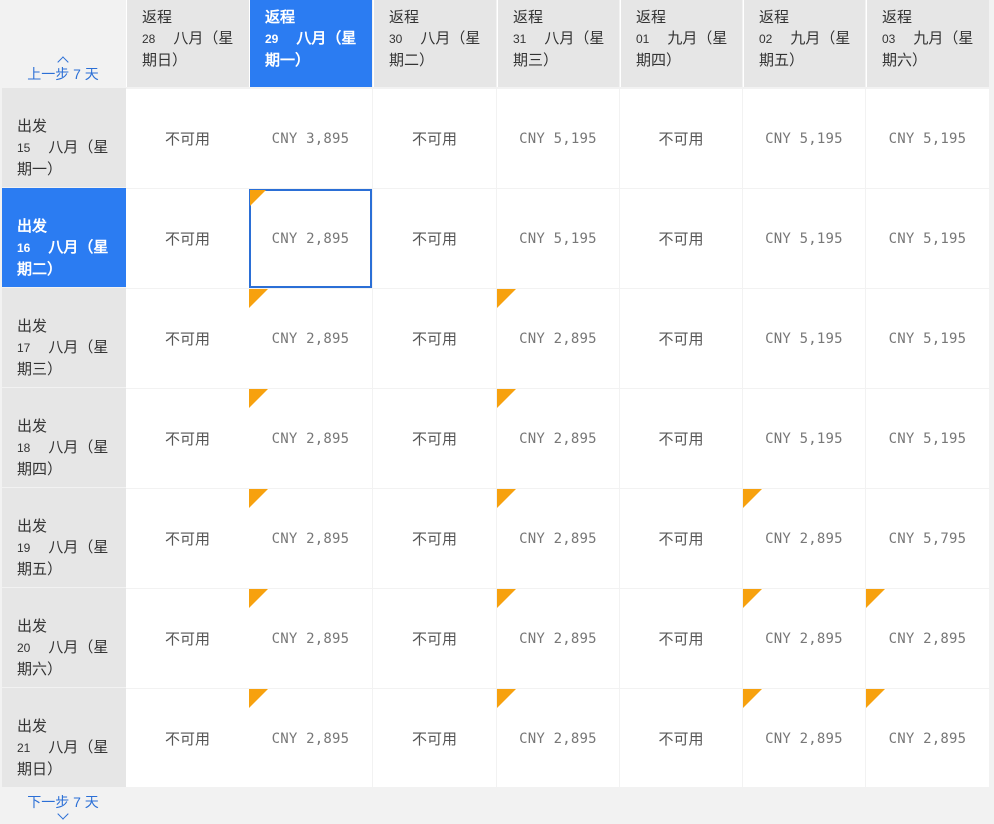 Image resolution: width=994 pixels, height=824 pixels. Describe the element at coordinates (681, 43) in the screenshot. I see `return-date-header-4: 返程 01 九月（星 期四）` at that location.